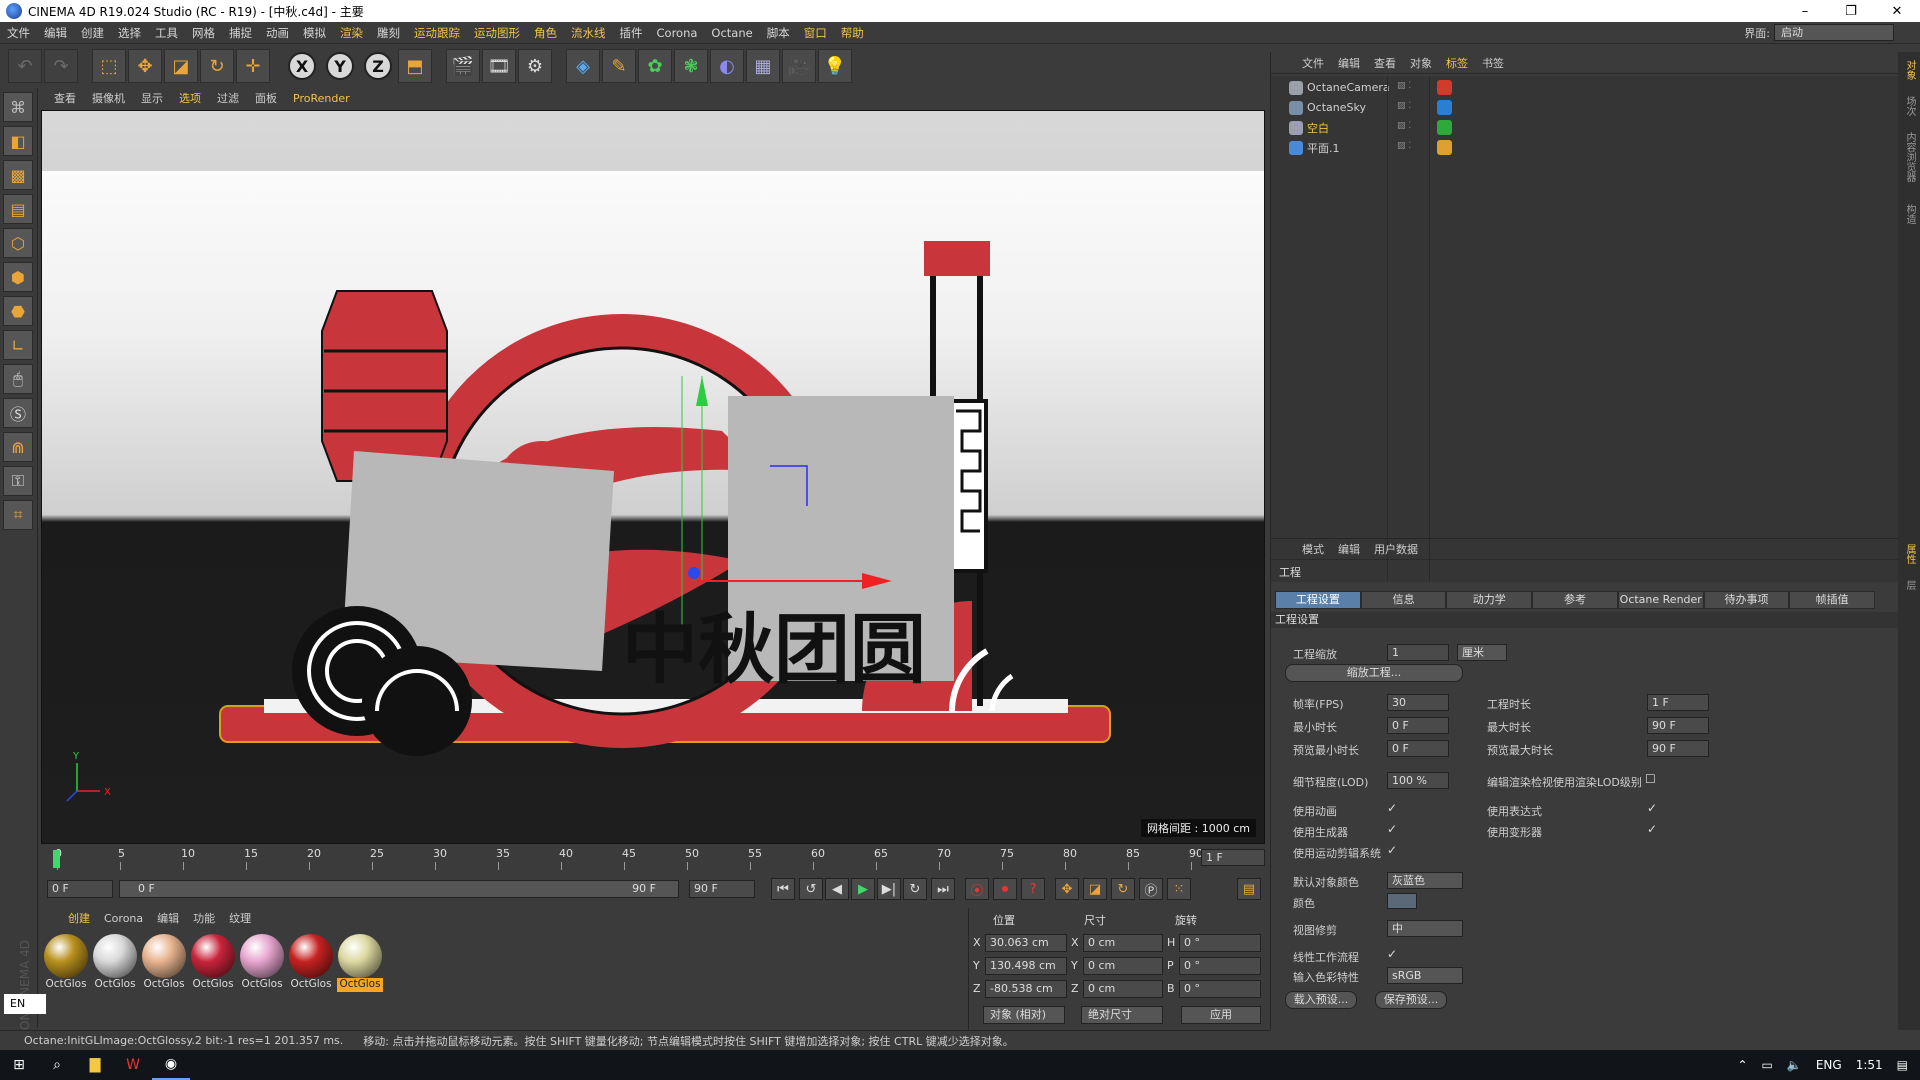 Image resolution: width=1920 pixels, height=1080 pixels. Describe the element at coordinates (1067, 889) in the screenshot. I see `key-position-icon: ✥` at that location.